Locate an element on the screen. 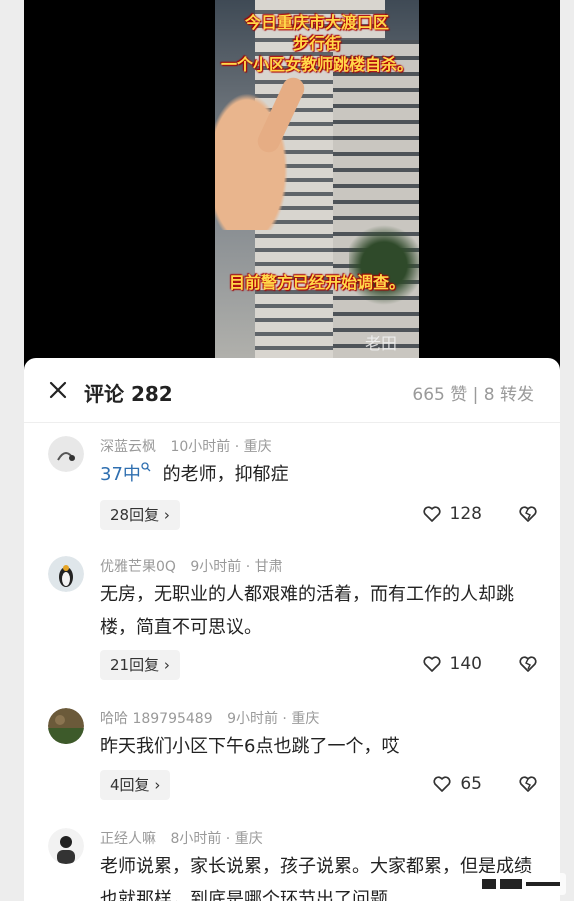 The image size is (574, 901). username: 正经人嘛 is located at coordinates (128, 839).